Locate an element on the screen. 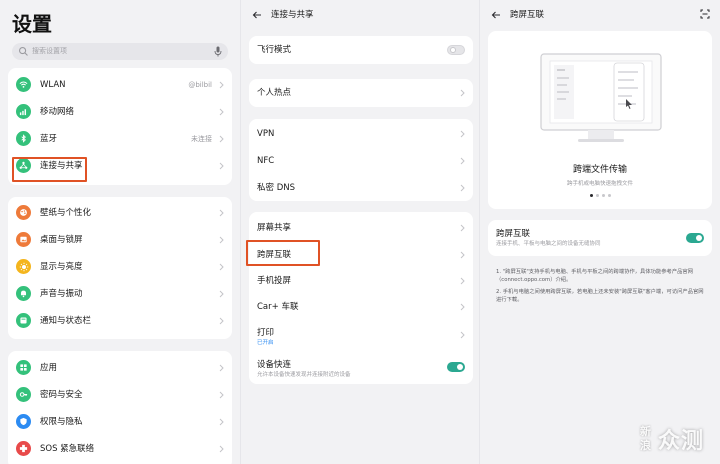  bell-icon is located at coordinates (23, 293).